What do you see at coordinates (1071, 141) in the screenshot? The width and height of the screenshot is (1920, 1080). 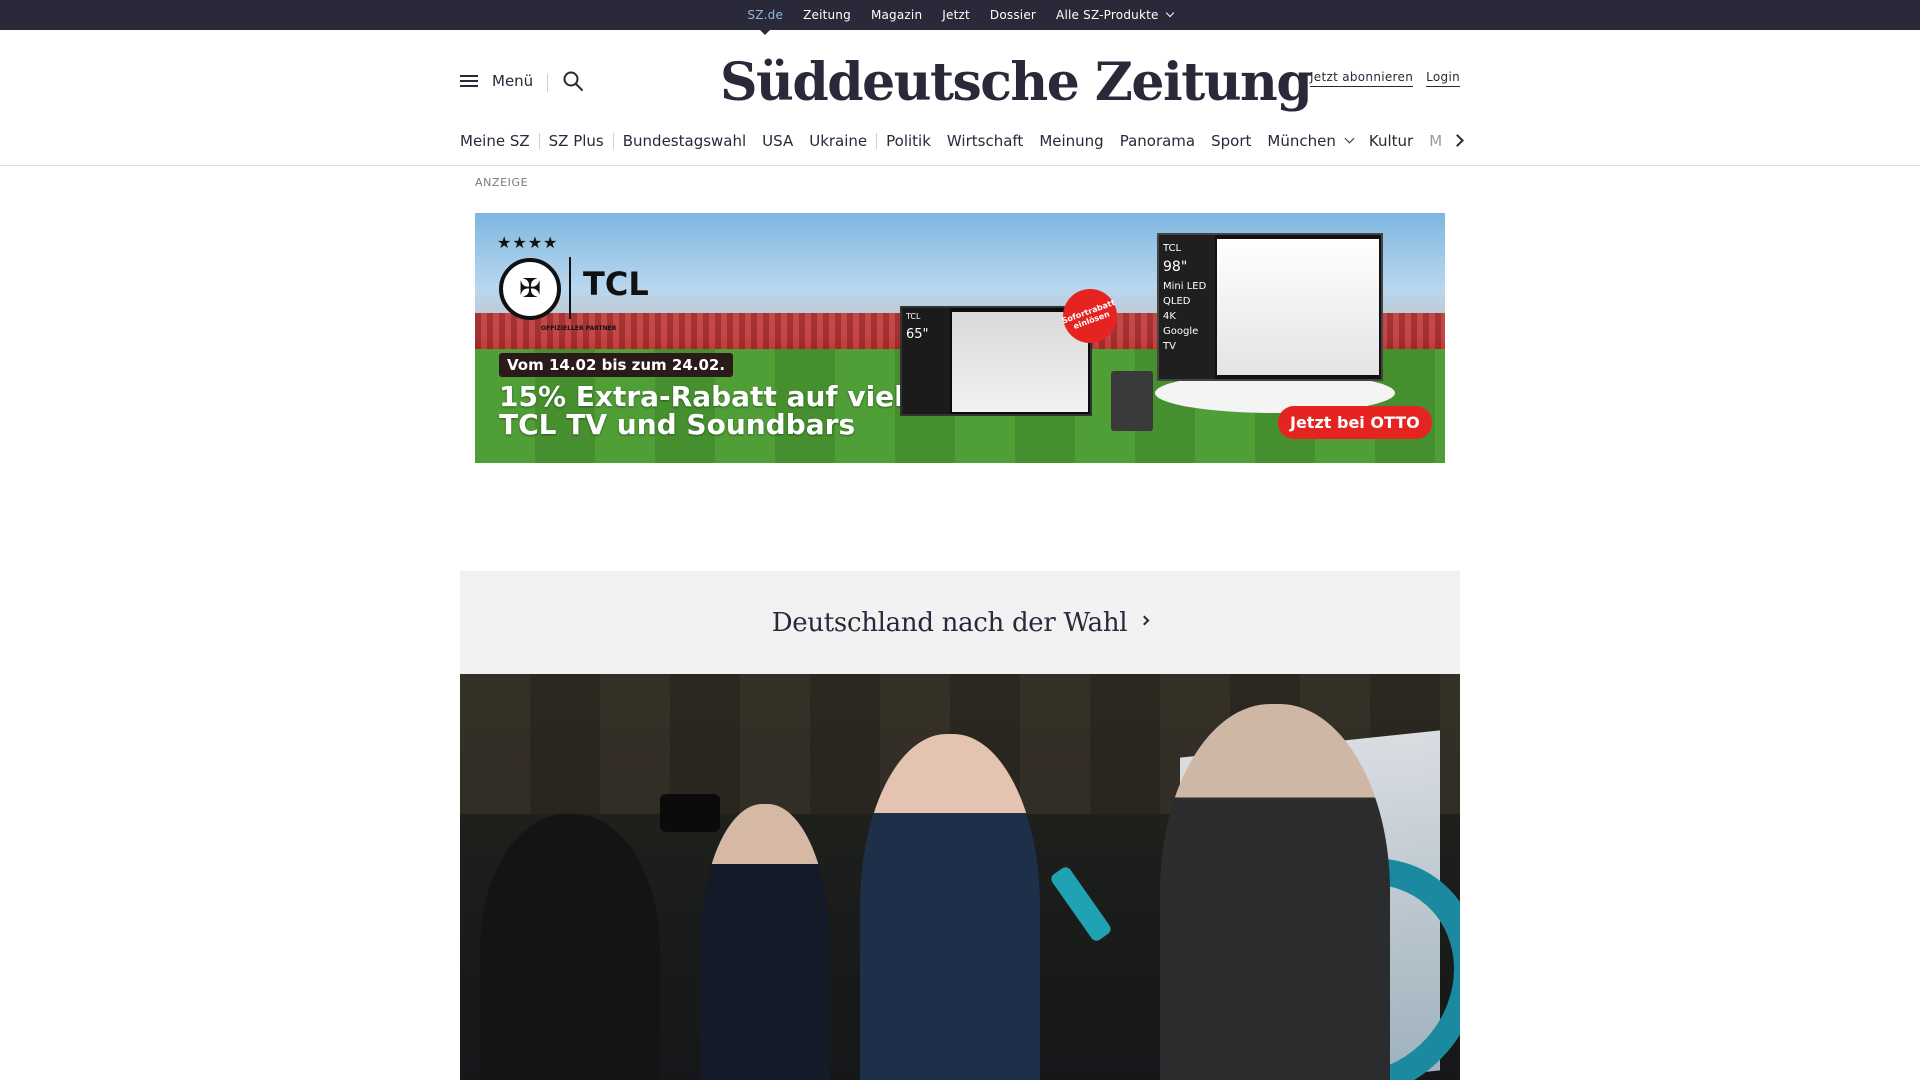 I see `nav-item-meinung: Meinung` at bounding box center [1071, 141].